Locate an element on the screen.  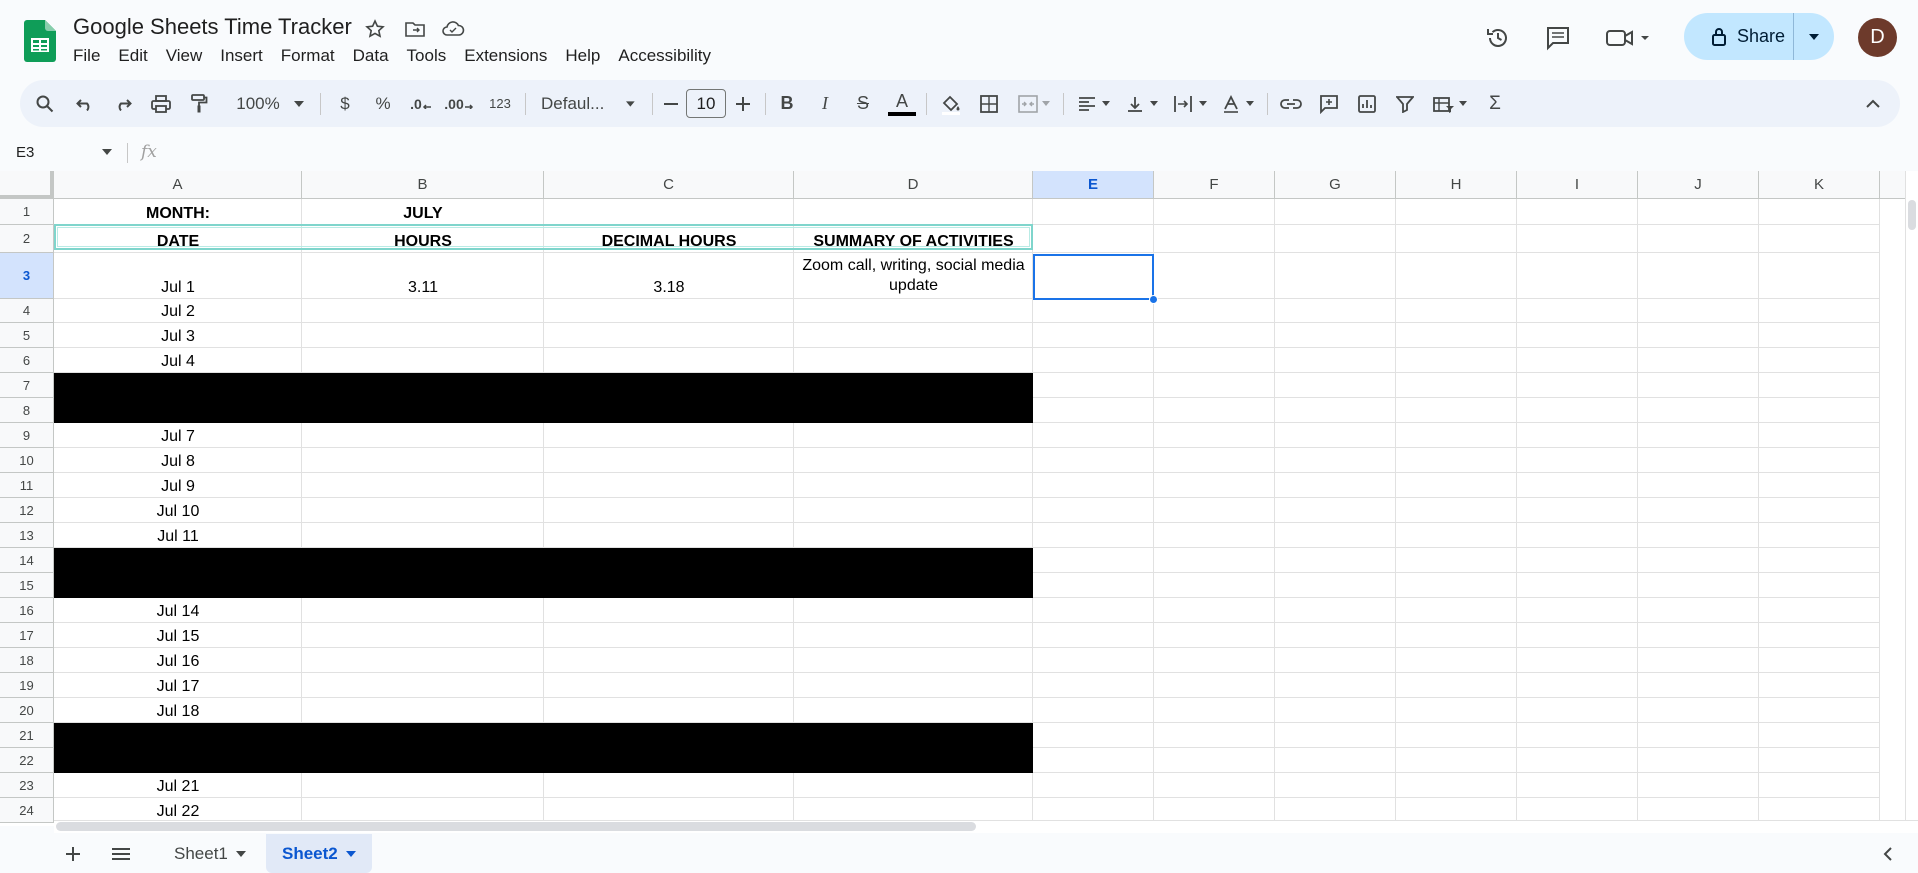
formula-input is located at coordinates (1020, 153).